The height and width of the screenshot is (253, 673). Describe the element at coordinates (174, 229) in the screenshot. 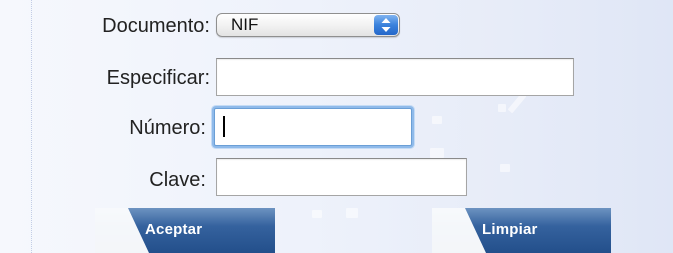

I see `accept-button-label: Aceptar` at that location.